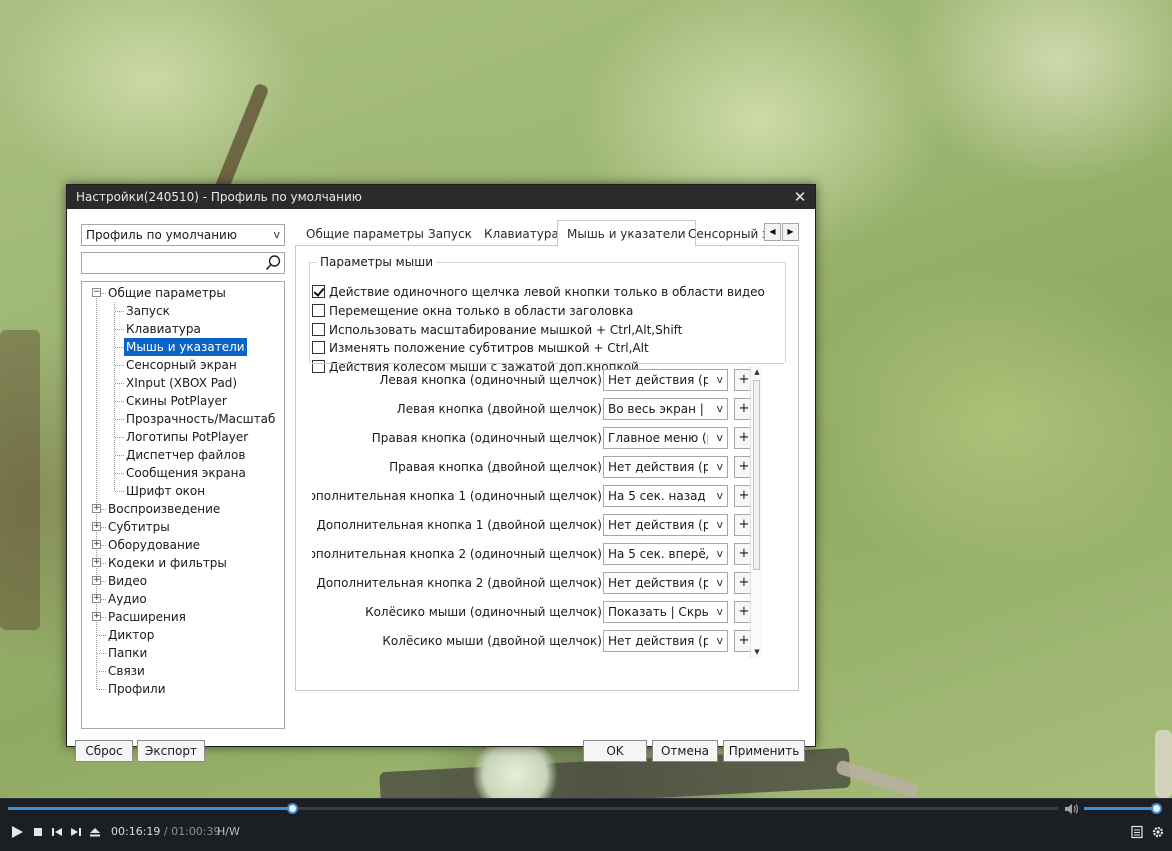 Image resolution: width=1172 pixels, height=851 pixels. I want to click on search-icon, so click(273, 263).